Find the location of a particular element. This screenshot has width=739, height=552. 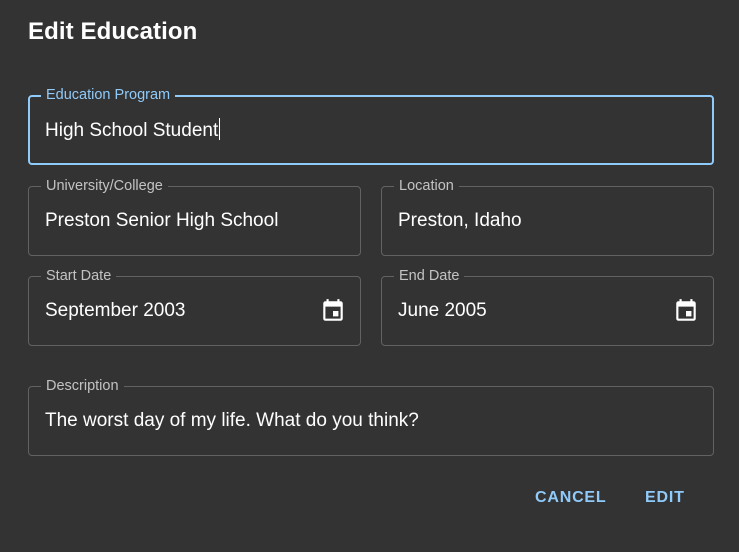

end-date-label: End Date is located at coordinates (429, 276).